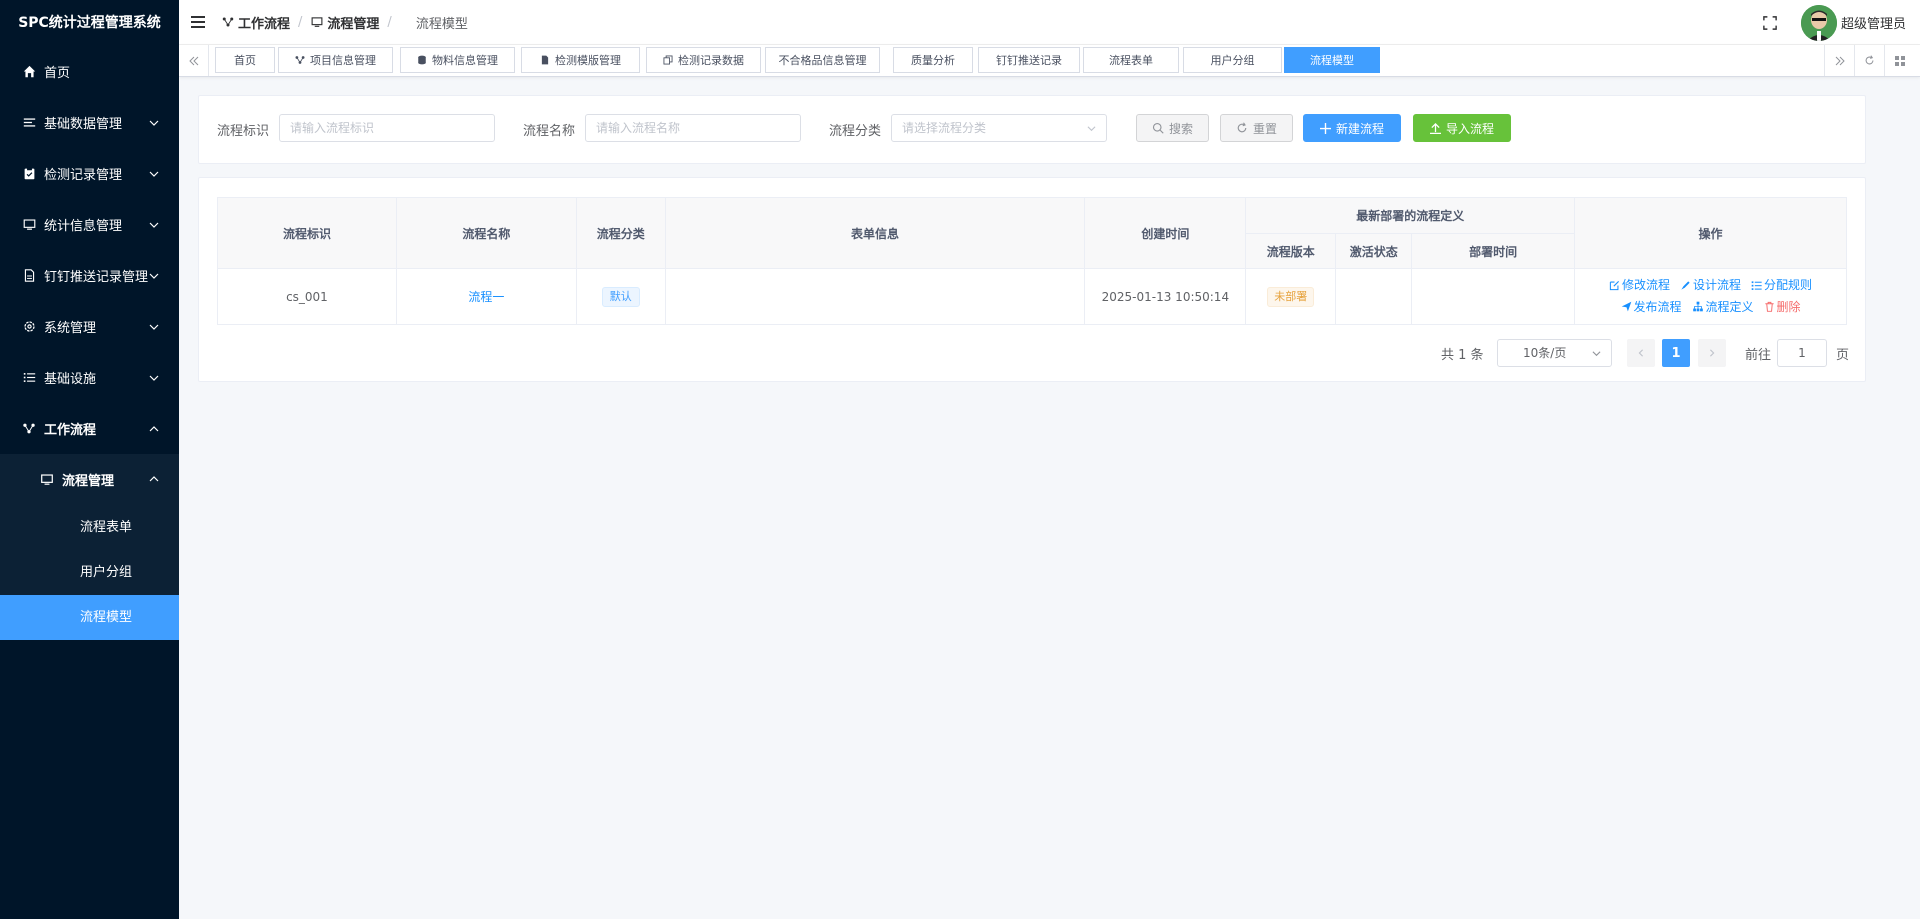 This screenshot has height=919, width=1920. What do you see at coordinates (1899, 60) in the screenshot?
I see `grid-menu-icon` at bounding box center [1899, 60].